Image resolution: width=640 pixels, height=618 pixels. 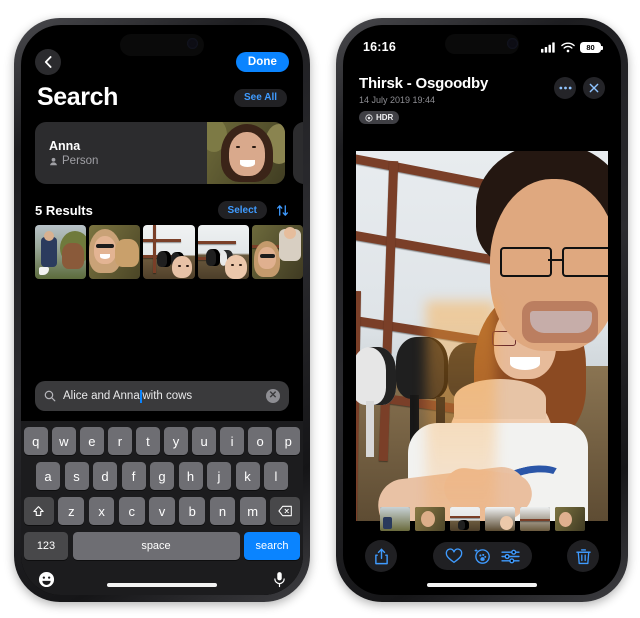 What do you see at coordinates (38, 511) in the screenshot?
I see `shift-key` at bounding box center [38, 511].